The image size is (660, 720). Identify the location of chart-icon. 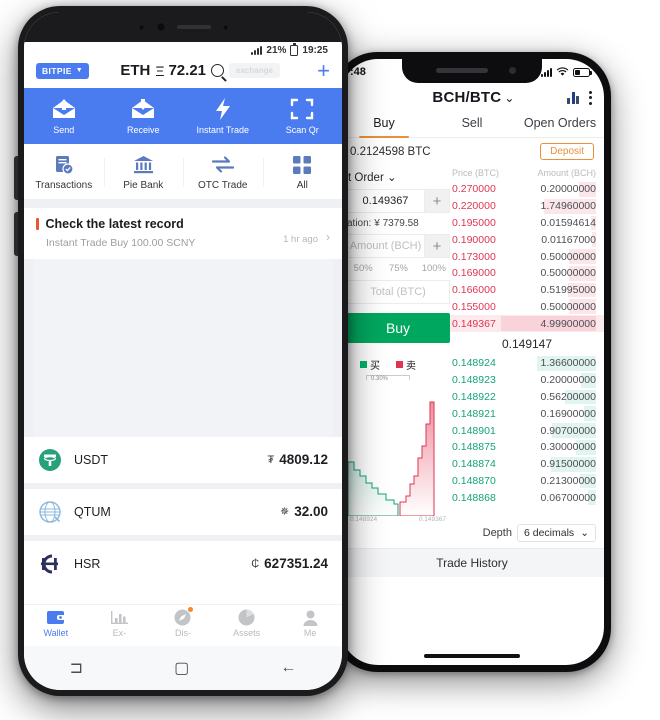
(573, 97).